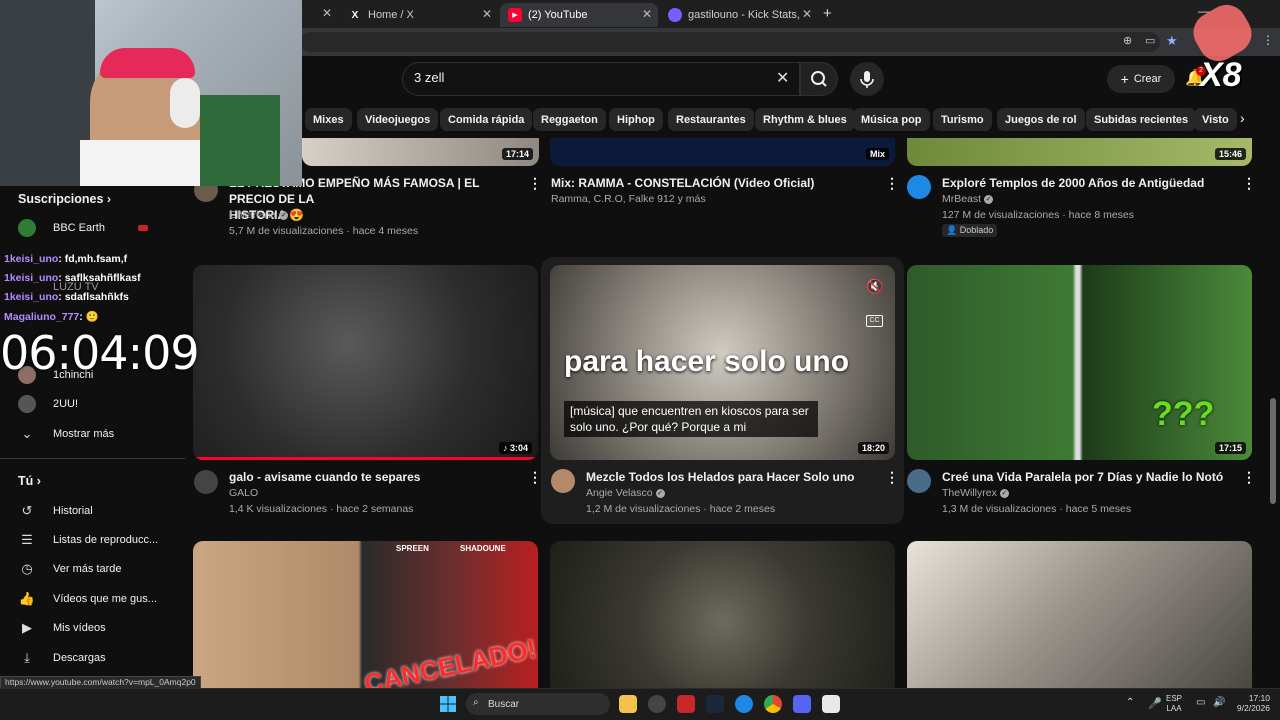  What do you see at coordinates (1250, 703) in the screenshot?
I see `clock: 17:10 9/2/2026` at bounding box center [1250, 703].